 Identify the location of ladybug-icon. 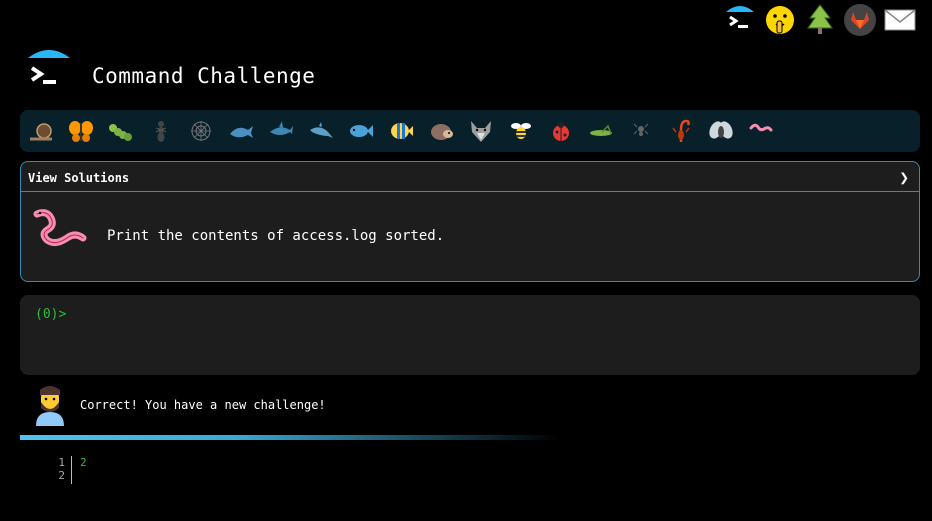
(561, 131).